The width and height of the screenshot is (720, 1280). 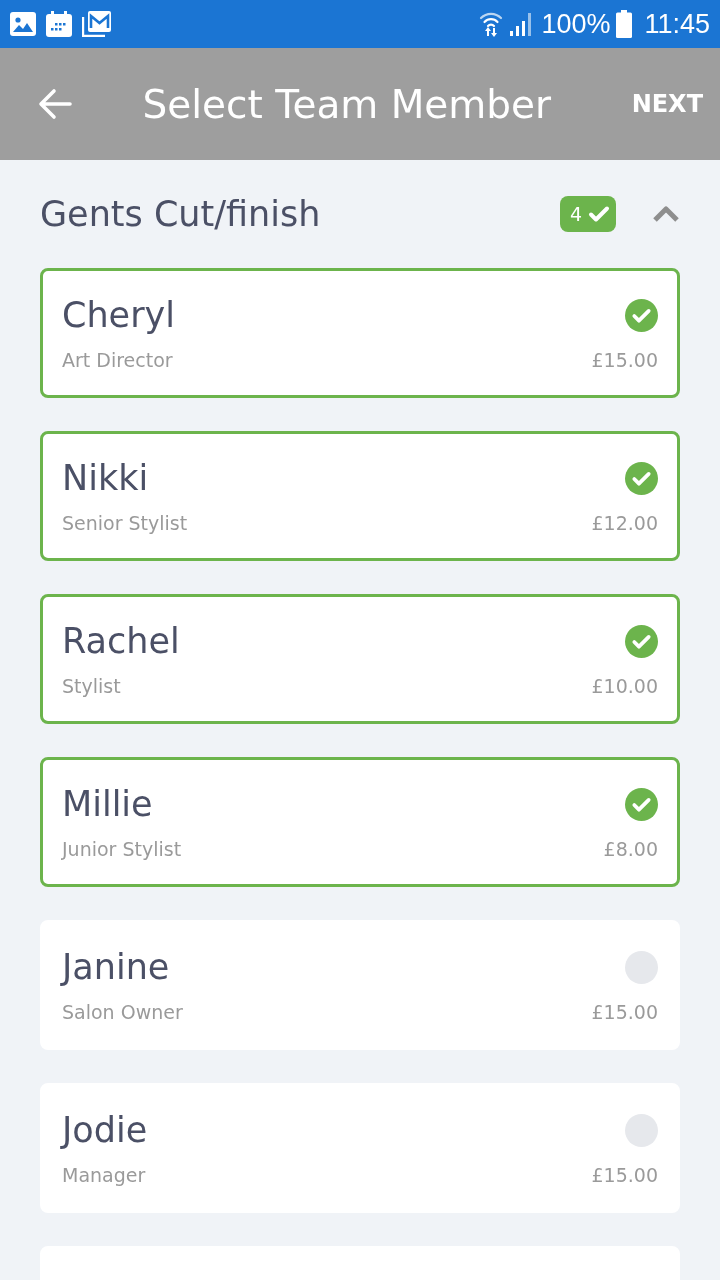 What do you see at coordinates (104, 1175) in the screenshot?
I see `member-role: Manager` at bounding box center [104, 1175].